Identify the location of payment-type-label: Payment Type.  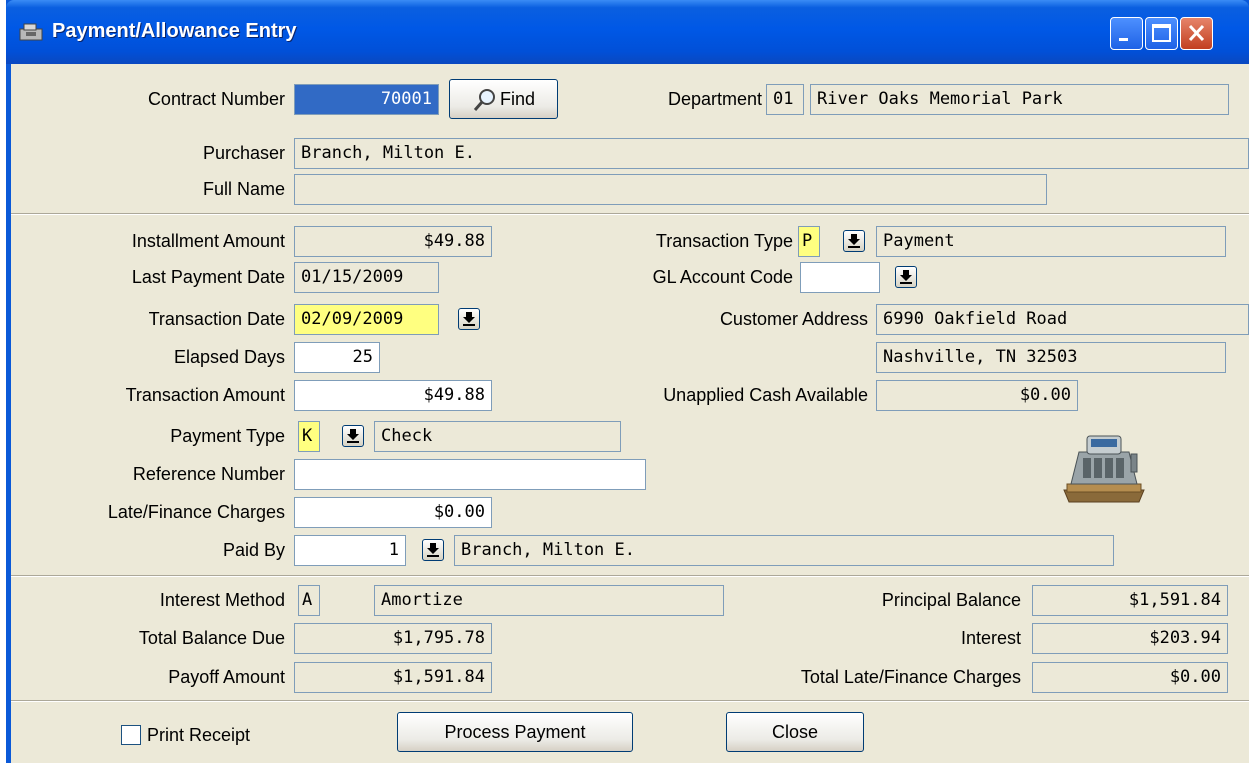
(227, 436).